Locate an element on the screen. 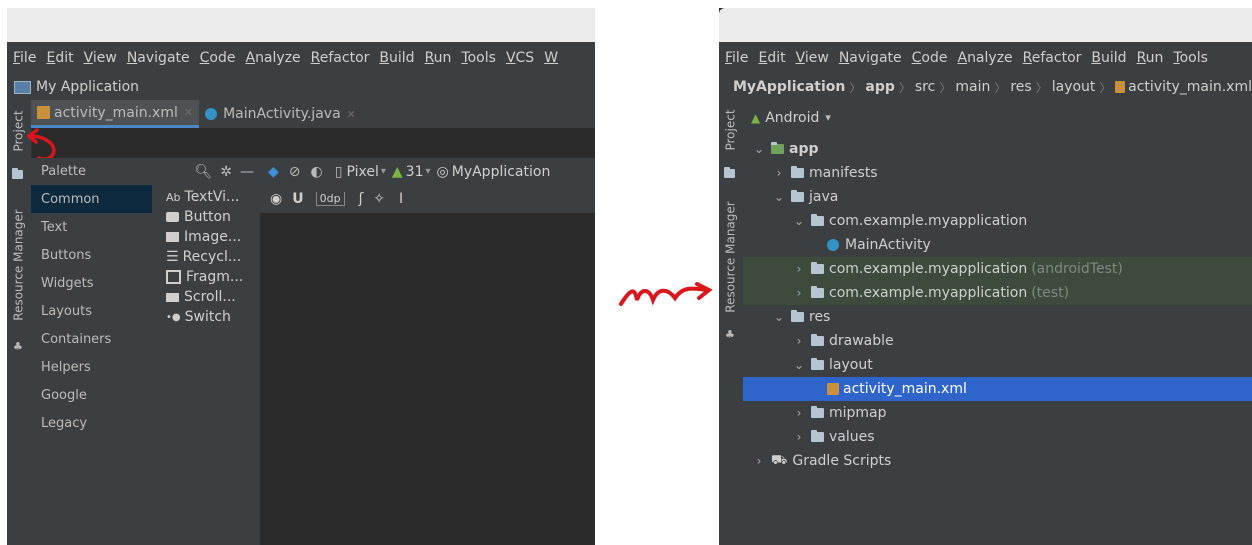 This screenshot has width=1252, height=545. breadcrumb-res: res is located at coordinates (1020, 87).